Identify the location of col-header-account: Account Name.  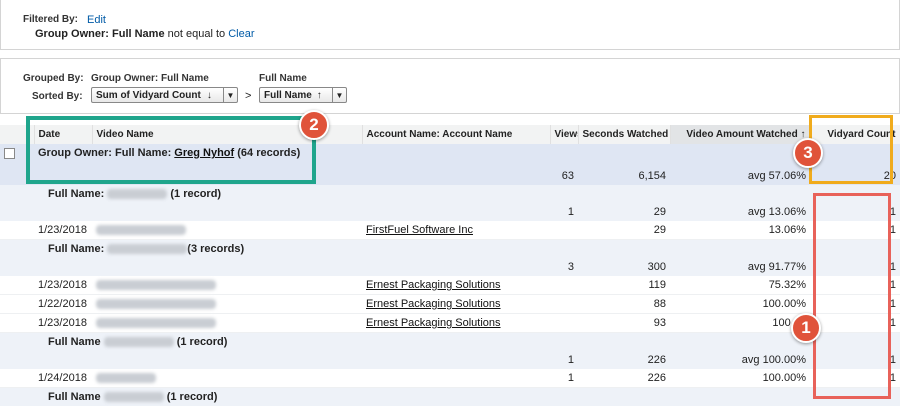
(456, 134).